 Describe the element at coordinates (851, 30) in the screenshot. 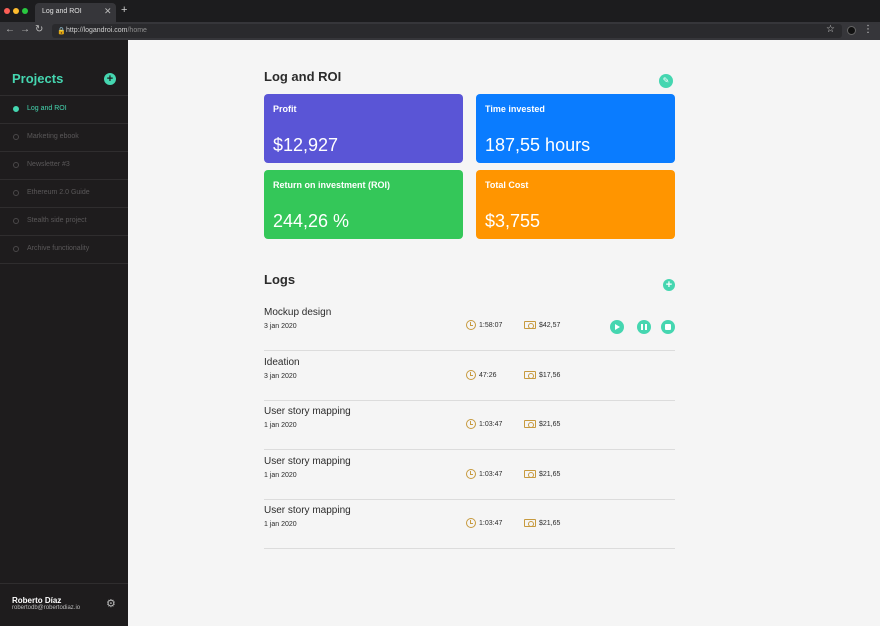

I see `extension-icon` at that location.